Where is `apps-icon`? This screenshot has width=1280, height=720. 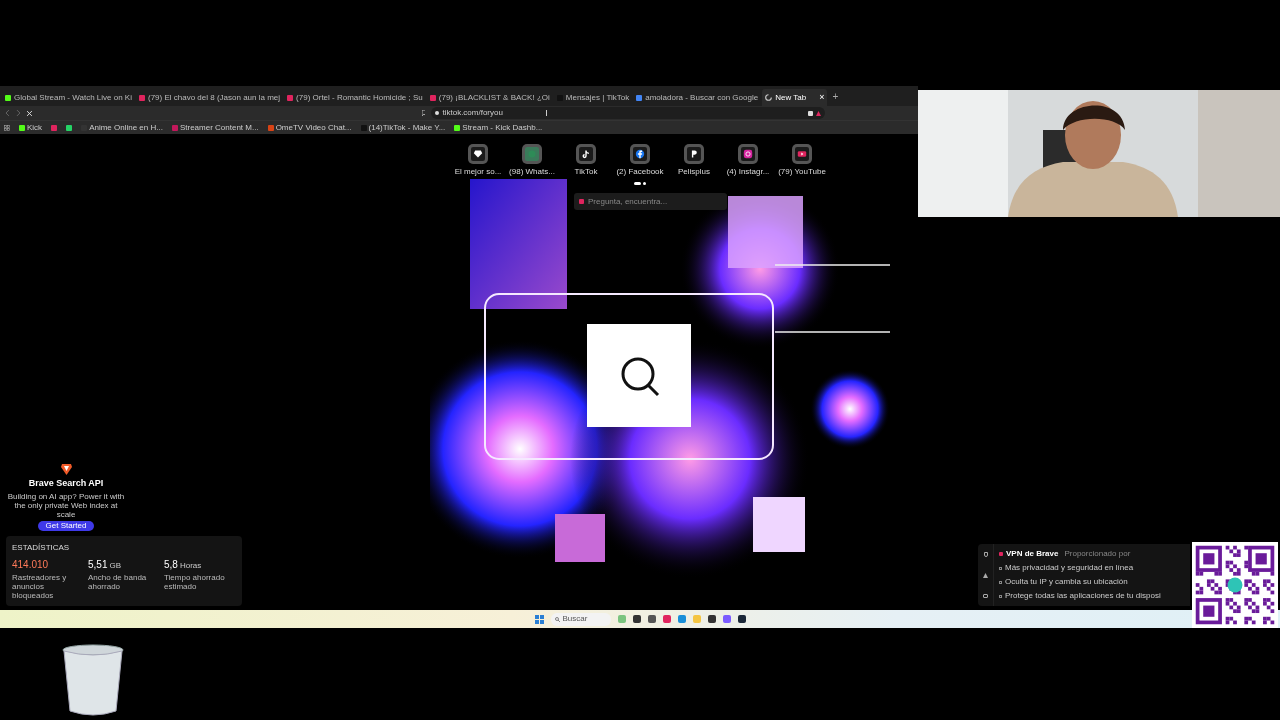
apps-icon is located at coordinates (7, 127).